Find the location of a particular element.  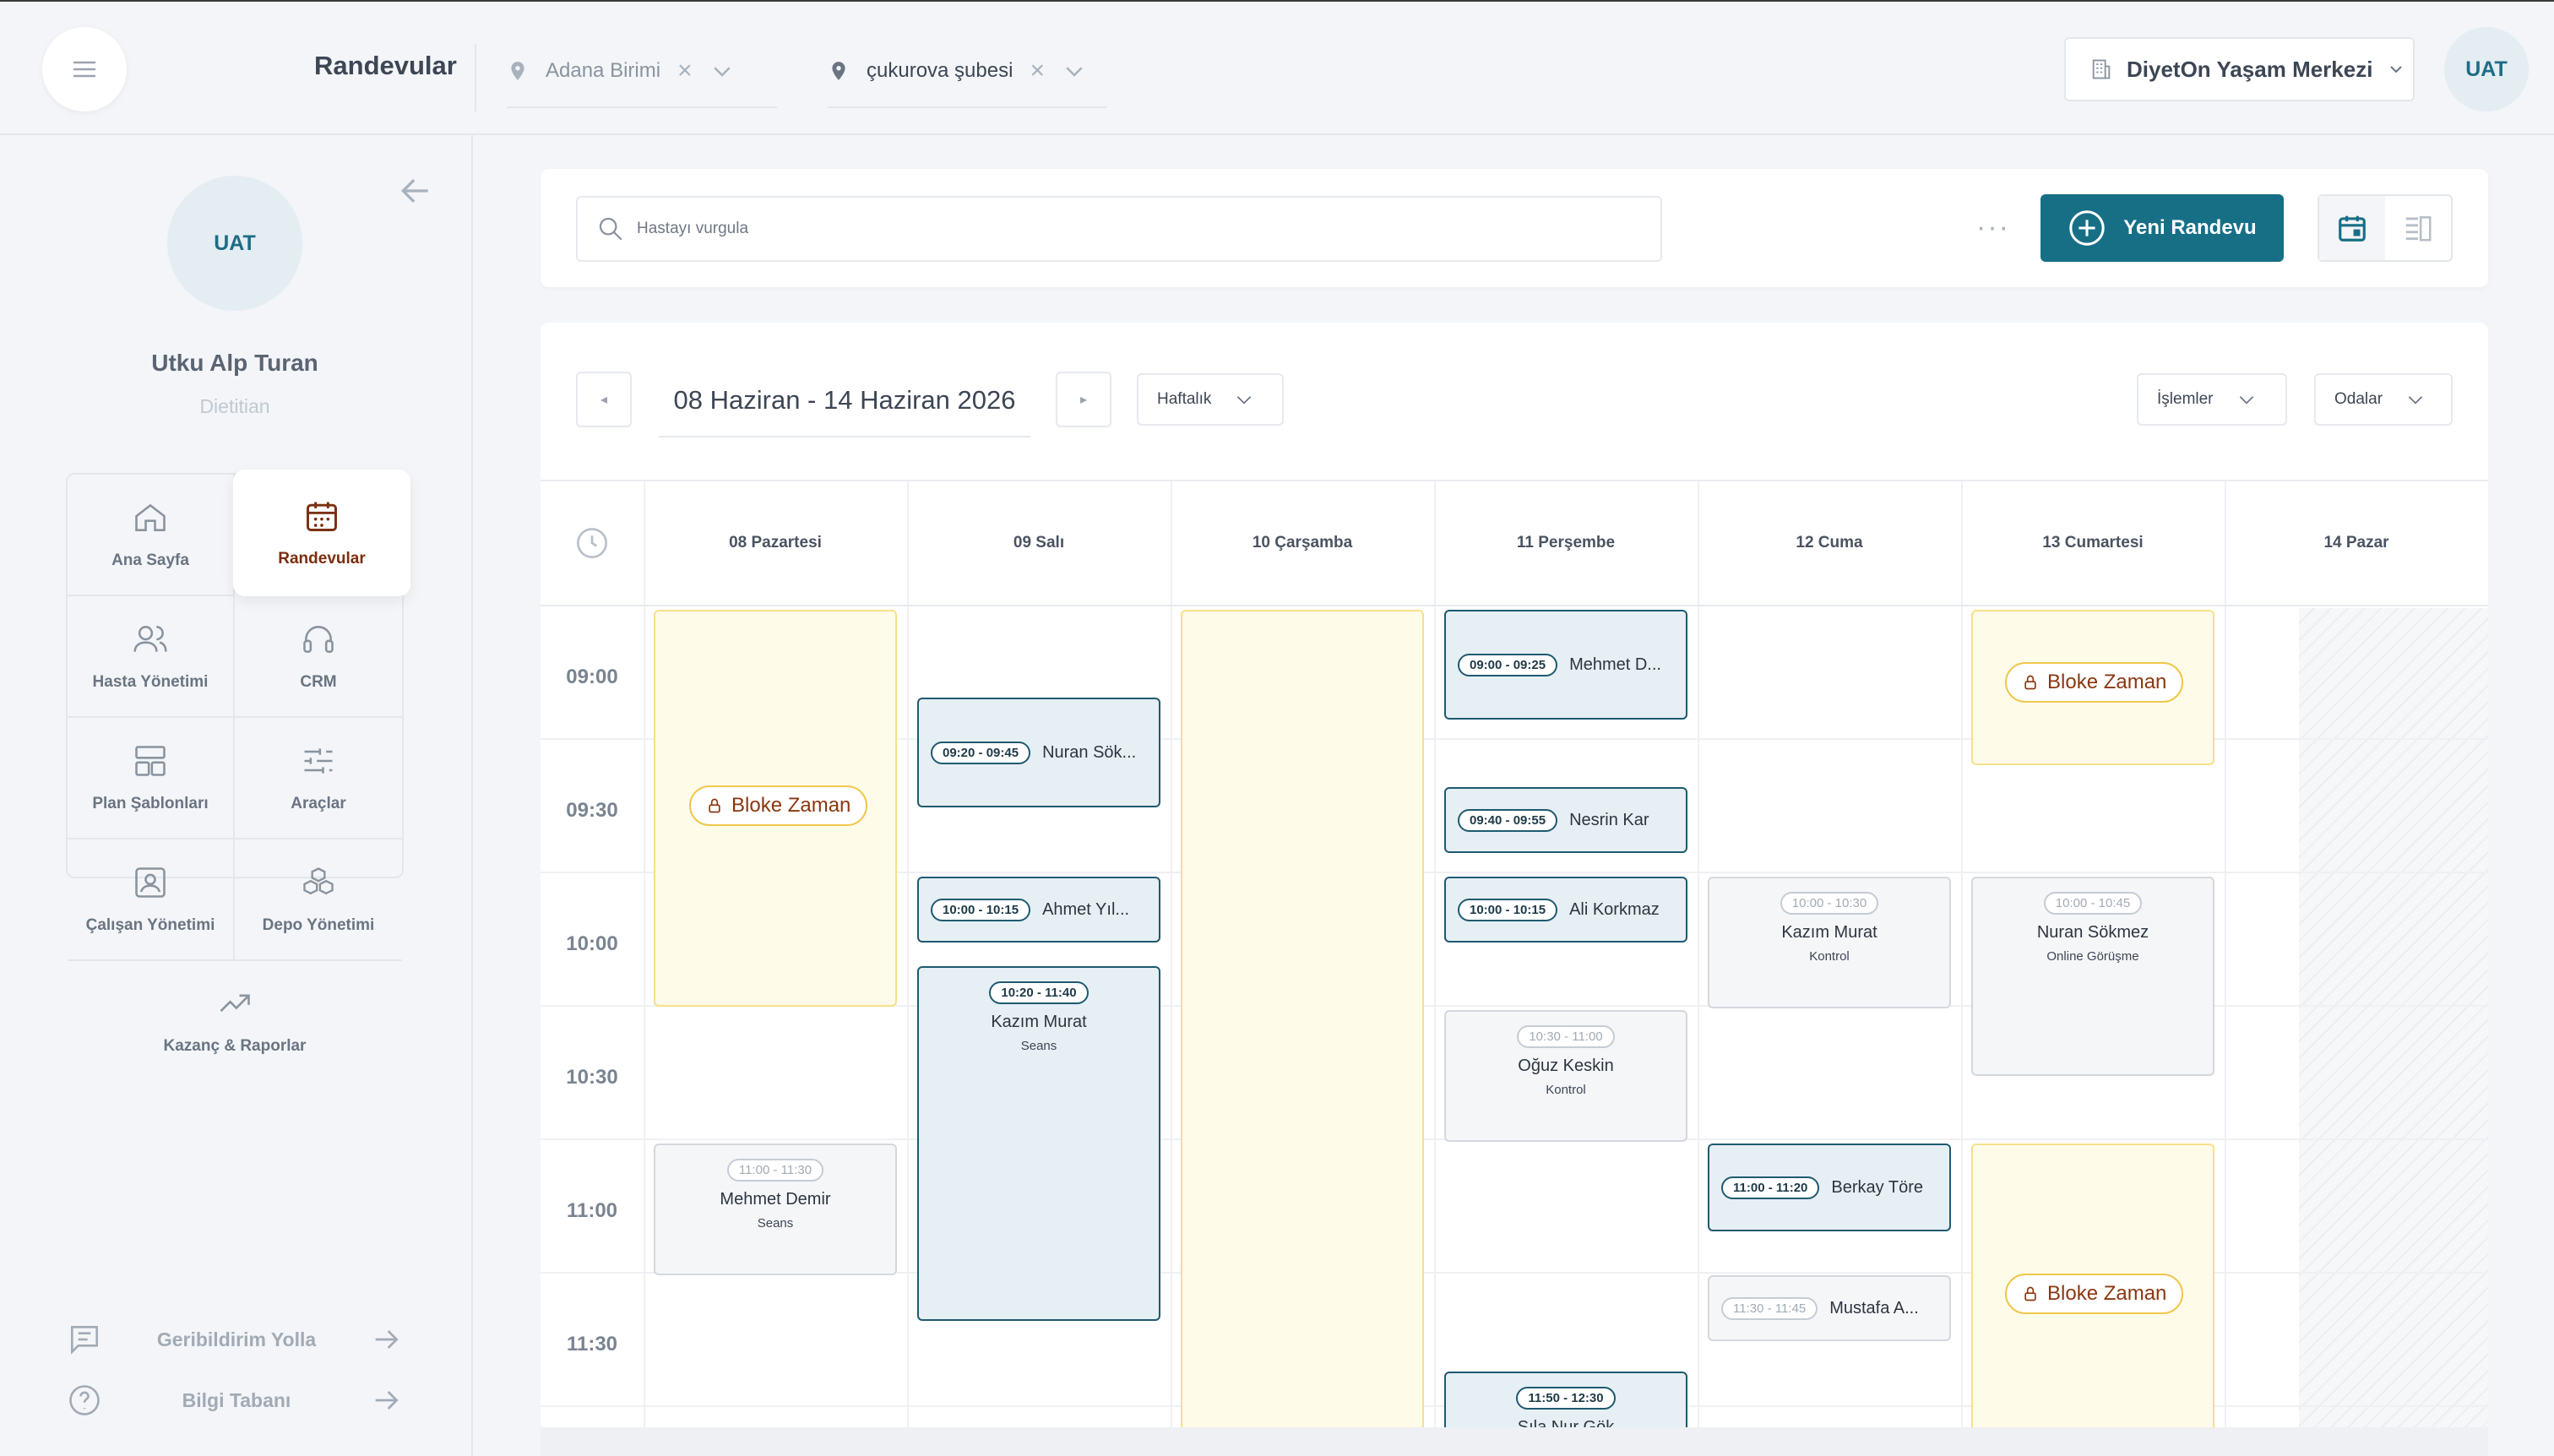

map-pin-icon is located at coordinates (517, 71).